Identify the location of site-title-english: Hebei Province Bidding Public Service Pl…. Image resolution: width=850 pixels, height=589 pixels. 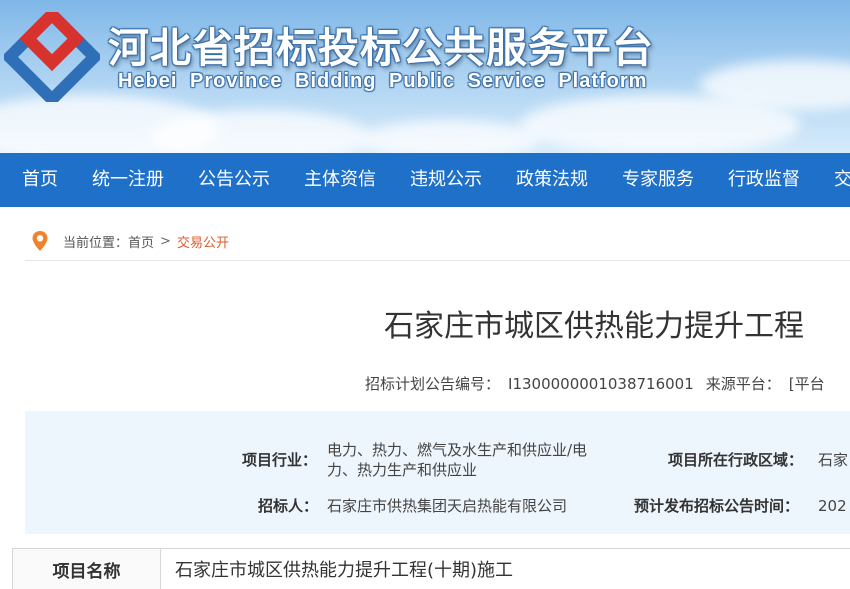
(383, 81).